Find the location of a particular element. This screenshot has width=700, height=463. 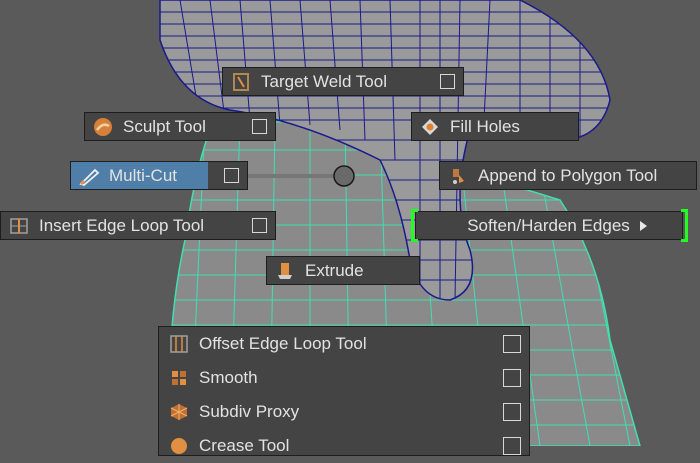

extrude-icon is located at coordinates (285, 271).